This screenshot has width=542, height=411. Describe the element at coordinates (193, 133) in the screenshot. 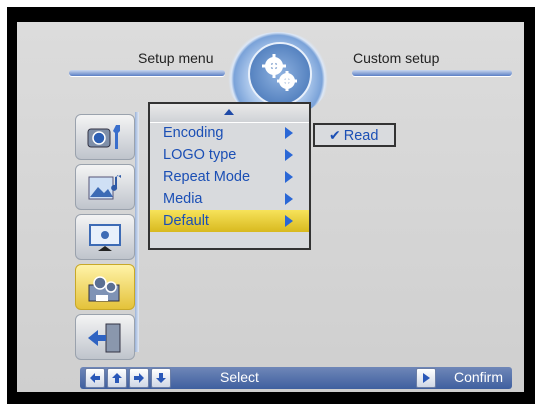

I see `menu-item-label: Encoding` at that location.